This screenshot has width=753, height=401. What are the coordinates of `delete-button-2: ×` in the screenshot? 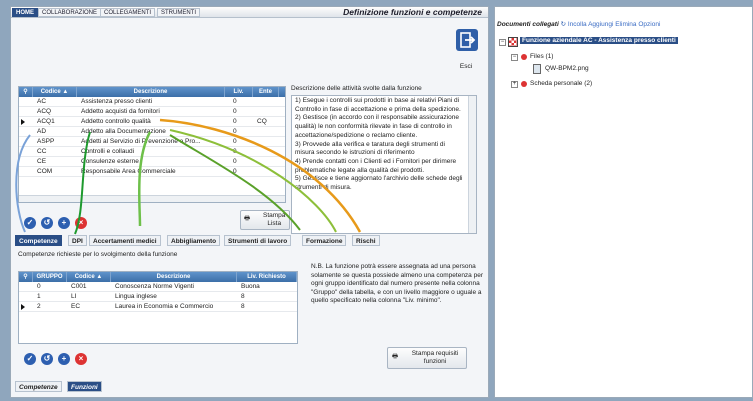 It's located at (81, 359).